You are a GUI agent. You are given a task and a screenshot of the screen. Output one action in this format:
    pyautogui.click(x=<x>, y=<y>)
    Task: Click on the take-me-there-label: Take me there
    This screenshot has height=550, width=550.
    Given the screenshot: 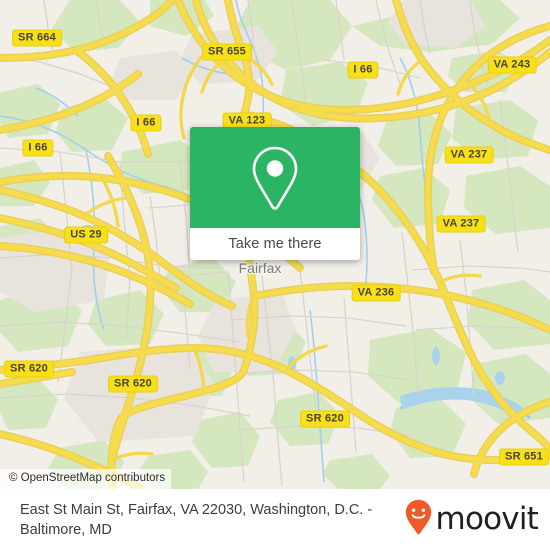 What is the action you would take?
    pyautogui.click(x=275, y=244)
    